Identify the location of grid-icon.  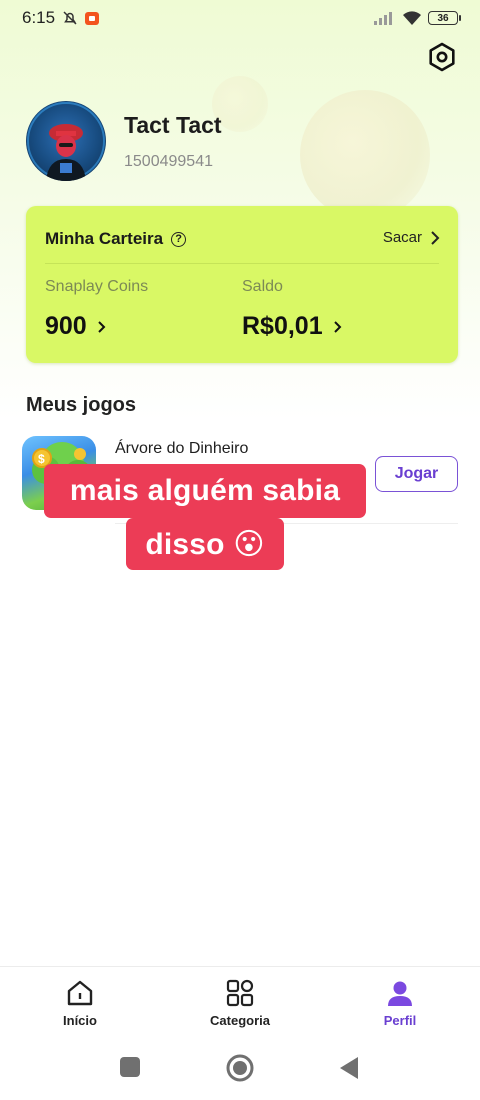
(240, 993).